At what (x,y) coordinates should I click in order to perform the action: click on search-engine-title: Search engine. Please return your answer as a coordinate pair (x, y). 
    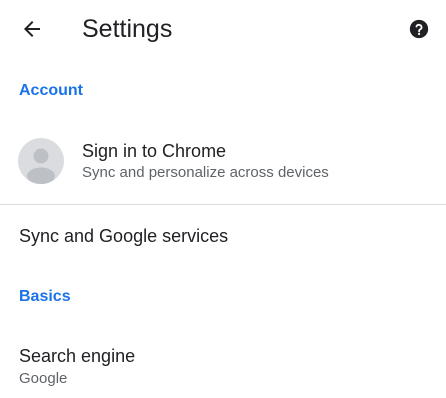
    Looking at the image, I should click on (77, 356).